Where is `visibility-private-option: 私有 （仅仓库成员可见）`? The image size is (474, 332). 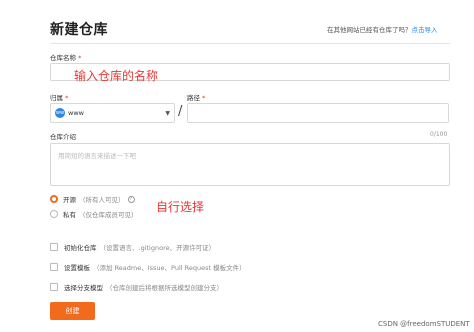
visibility-private-option: 私有 （仅仓库成员可见） is located at coordinates (94, 214).